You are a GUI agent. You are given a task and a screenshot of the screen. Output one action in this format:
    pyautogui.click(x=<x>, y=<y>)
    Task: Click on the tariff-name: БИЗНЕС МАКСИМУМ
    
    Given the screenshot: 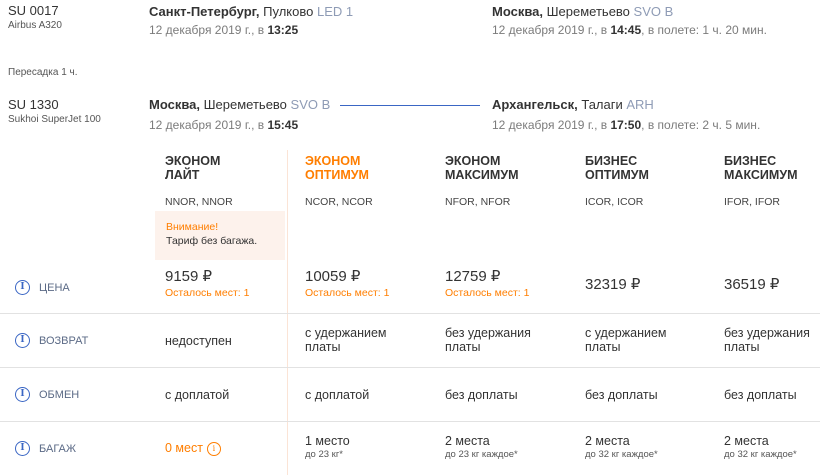 What is the action you would take?
    pyautogui.click(x=761, y=168)
    